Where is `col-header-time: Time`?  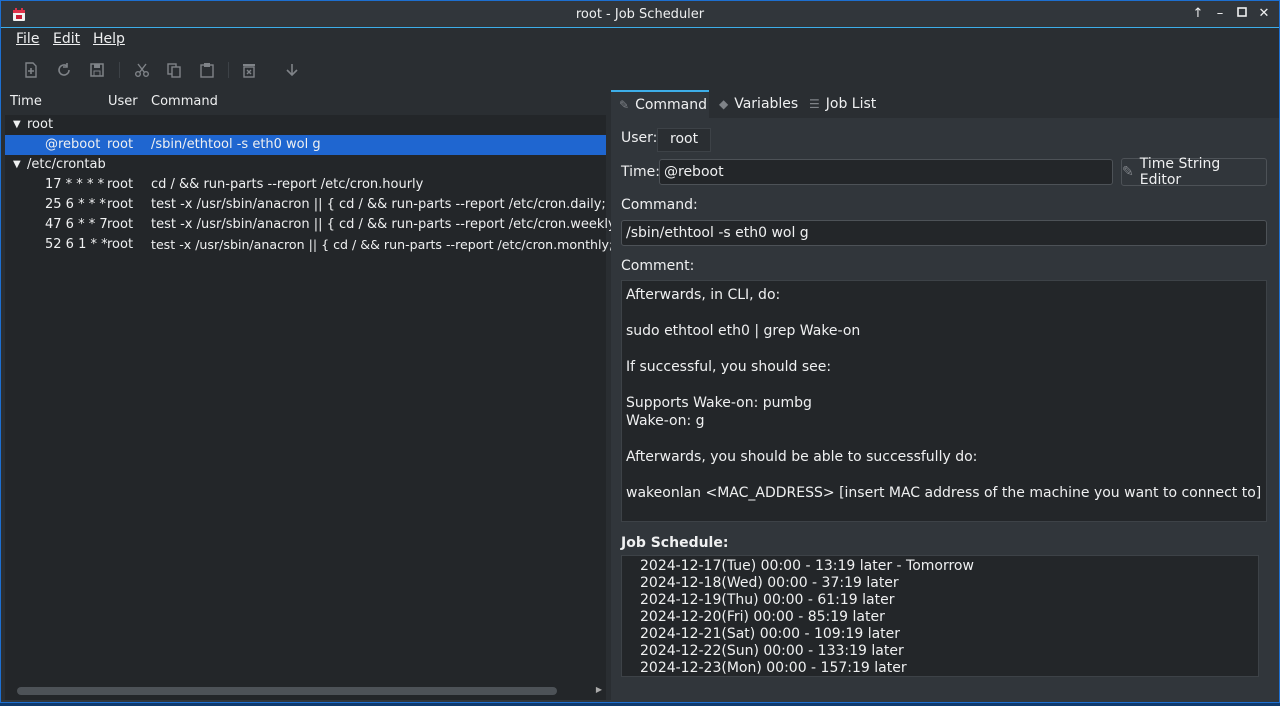
col-header-time: Time is located at coordinates (26, 101).